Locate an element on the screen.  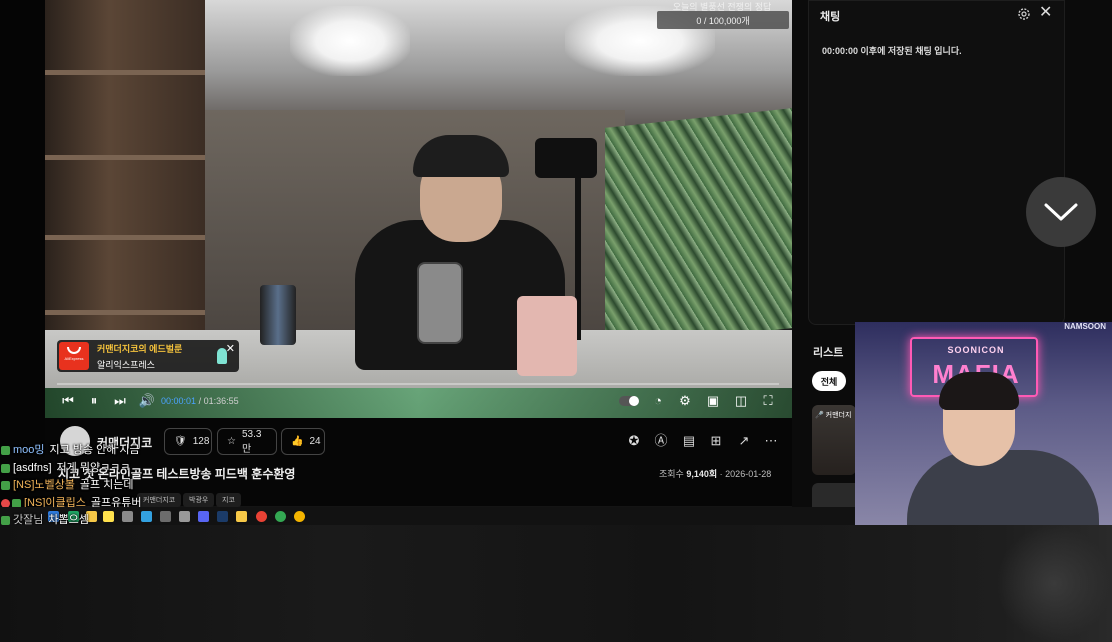
camera is located at coordinates (566, 158).